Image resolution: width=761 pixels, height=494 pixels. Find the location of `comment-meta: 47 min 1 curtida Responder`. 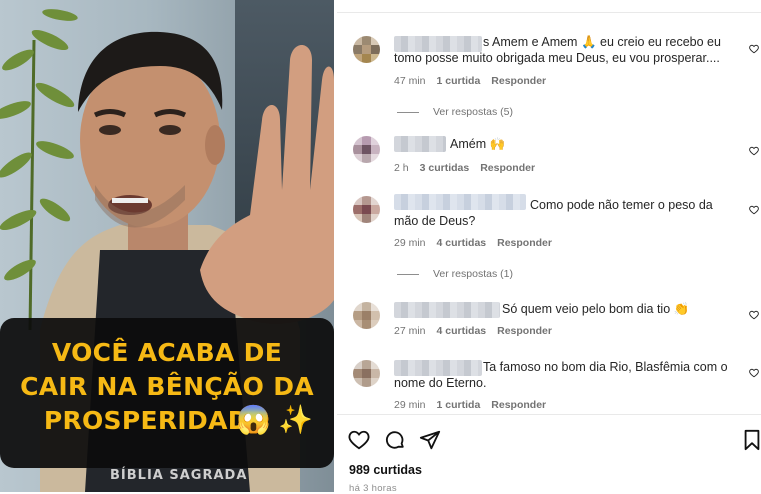

comment-meta: 47 min 1 curtida Responder is located at coordinates (470, 81).